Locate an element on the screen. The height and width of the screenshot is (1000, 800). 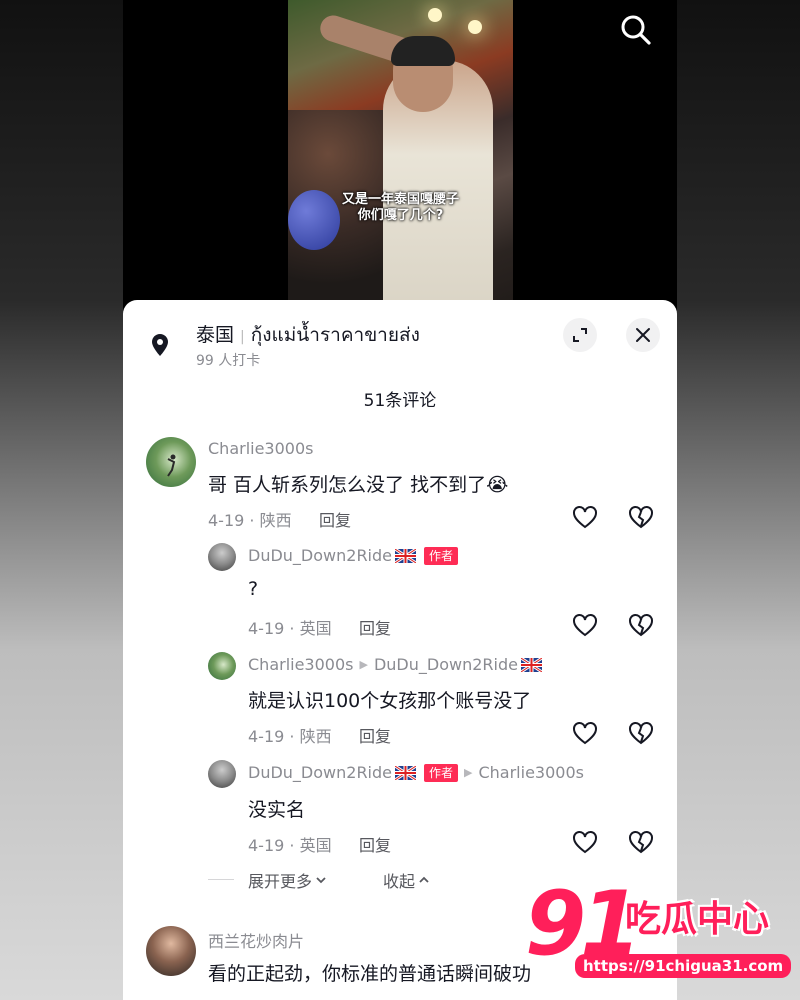
watermark-text: 吃瓜中心 is located at coordinates (697, 919).